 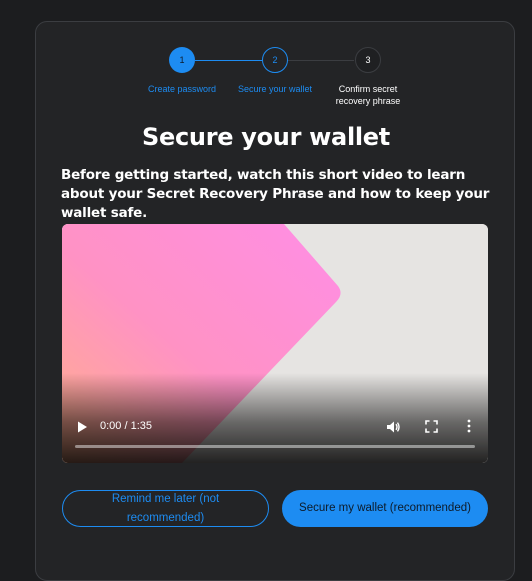 I want to click on step-1-number: 1, so click(x=182, y=60).